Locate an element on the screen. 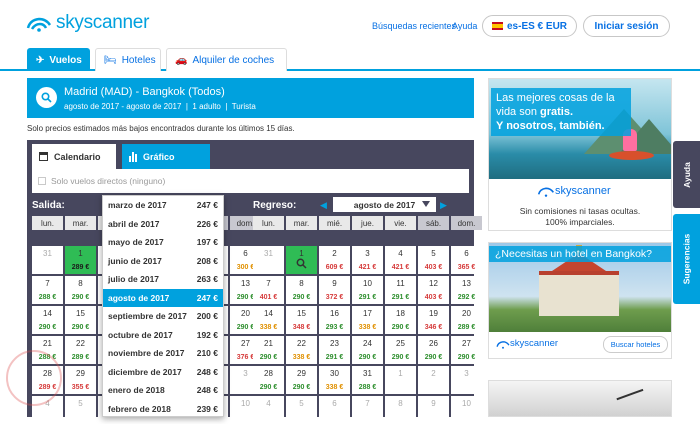  month-option: diciembre de 2017 248 € is located at coordinates (163, 372).